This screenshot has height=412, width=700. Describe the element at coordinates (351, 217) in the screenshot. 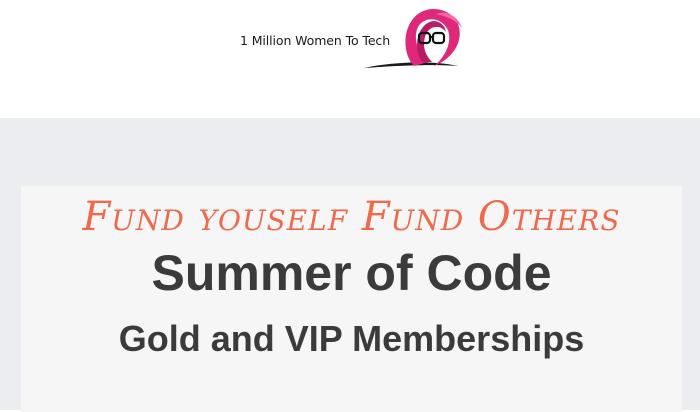

I see `tagline: Fund youself Fund Others` at that location.